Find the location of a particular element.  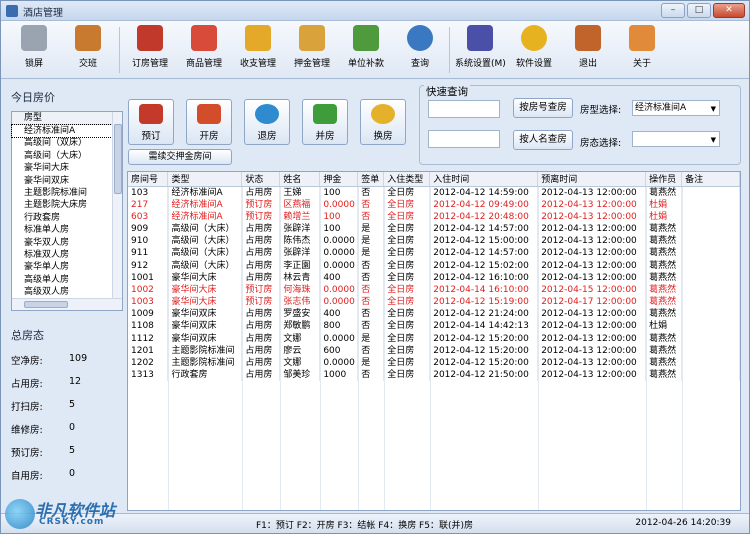

stat-label: 占用房: is located at coordinates (27, 384).